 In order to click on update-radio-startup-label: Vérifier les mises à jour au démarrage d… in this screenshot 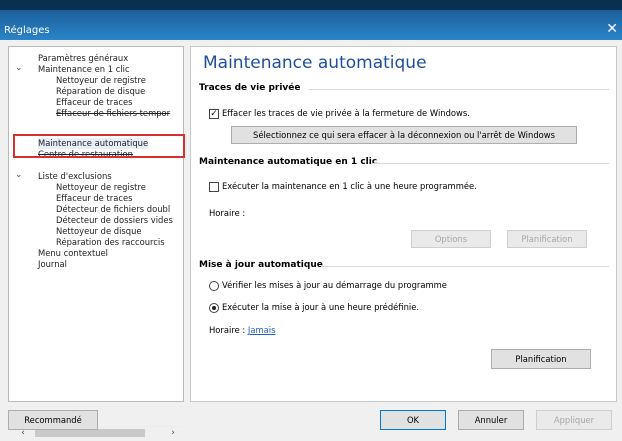, I will do `click(334, 285)`.